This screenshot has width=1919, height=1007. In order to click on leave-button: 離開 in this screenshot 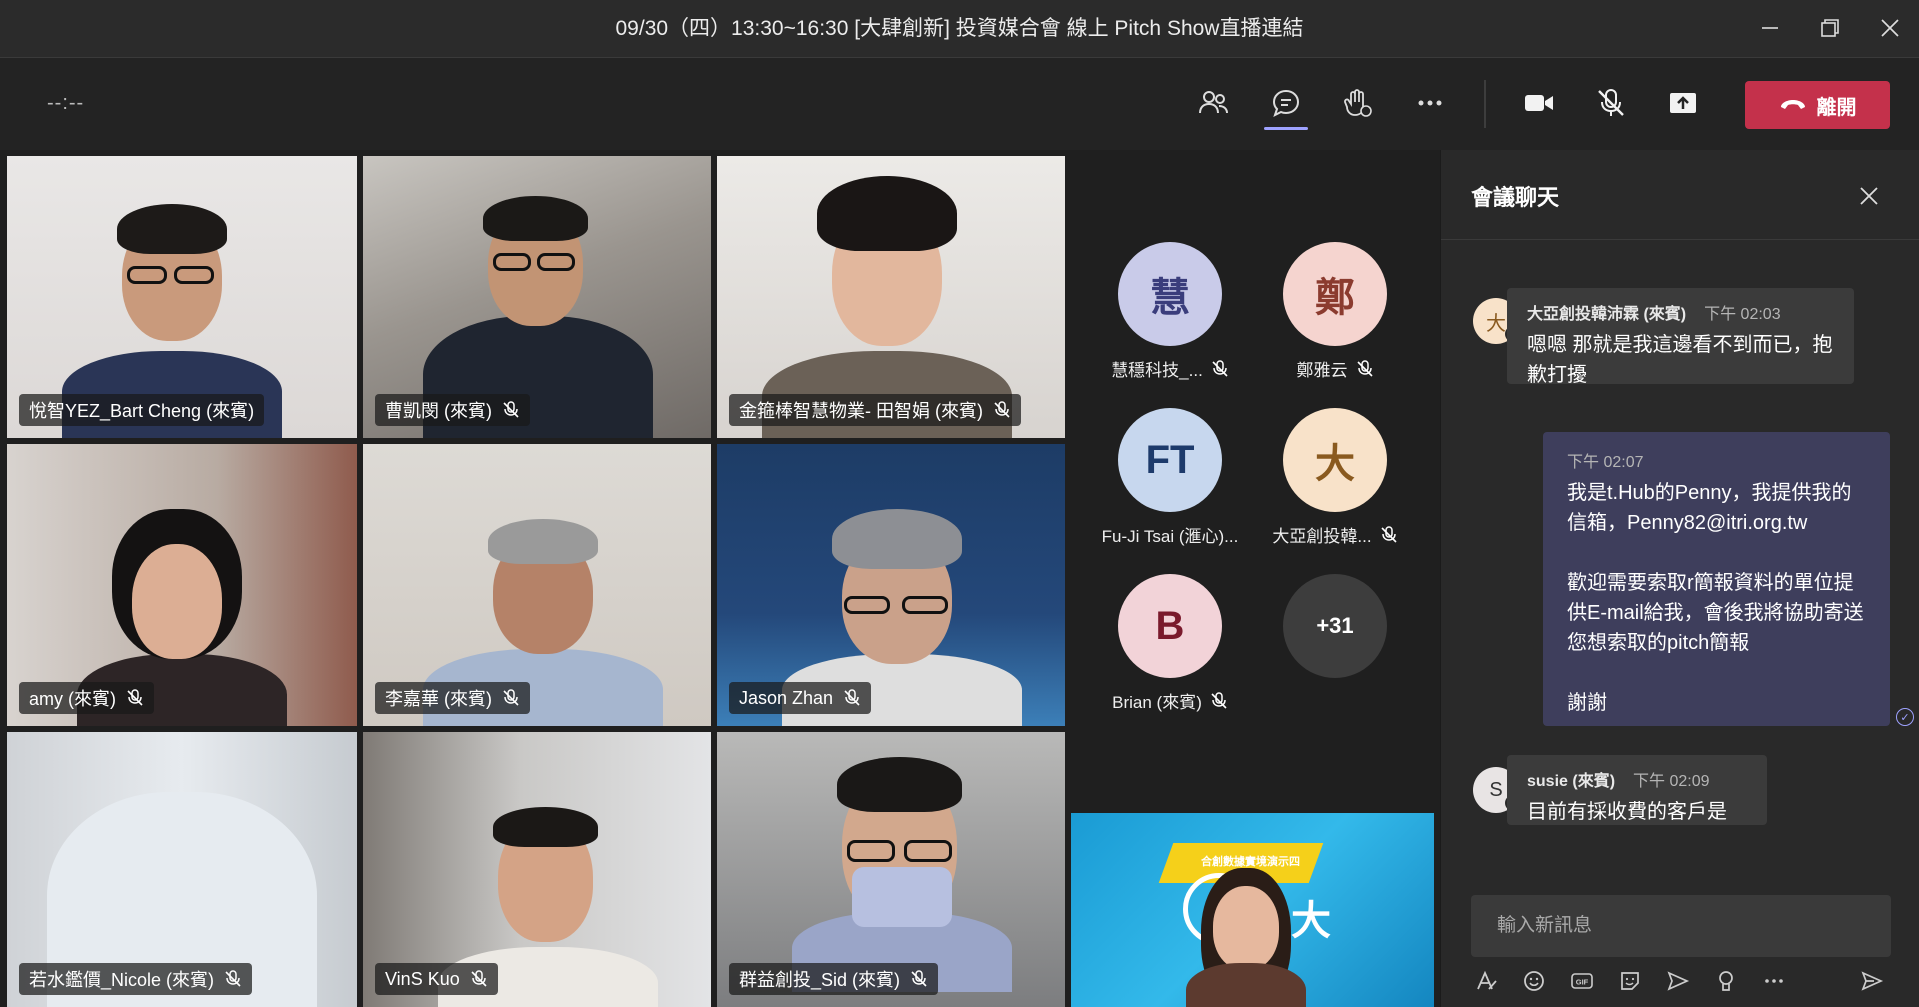, I will do `click(1817, 105)`.